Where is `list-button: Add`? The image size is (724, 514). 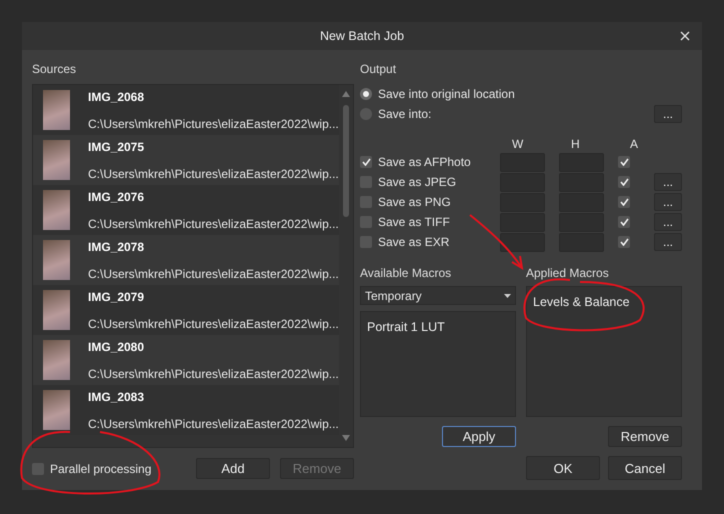
list-button: Add is located at coordinates (233, 468).